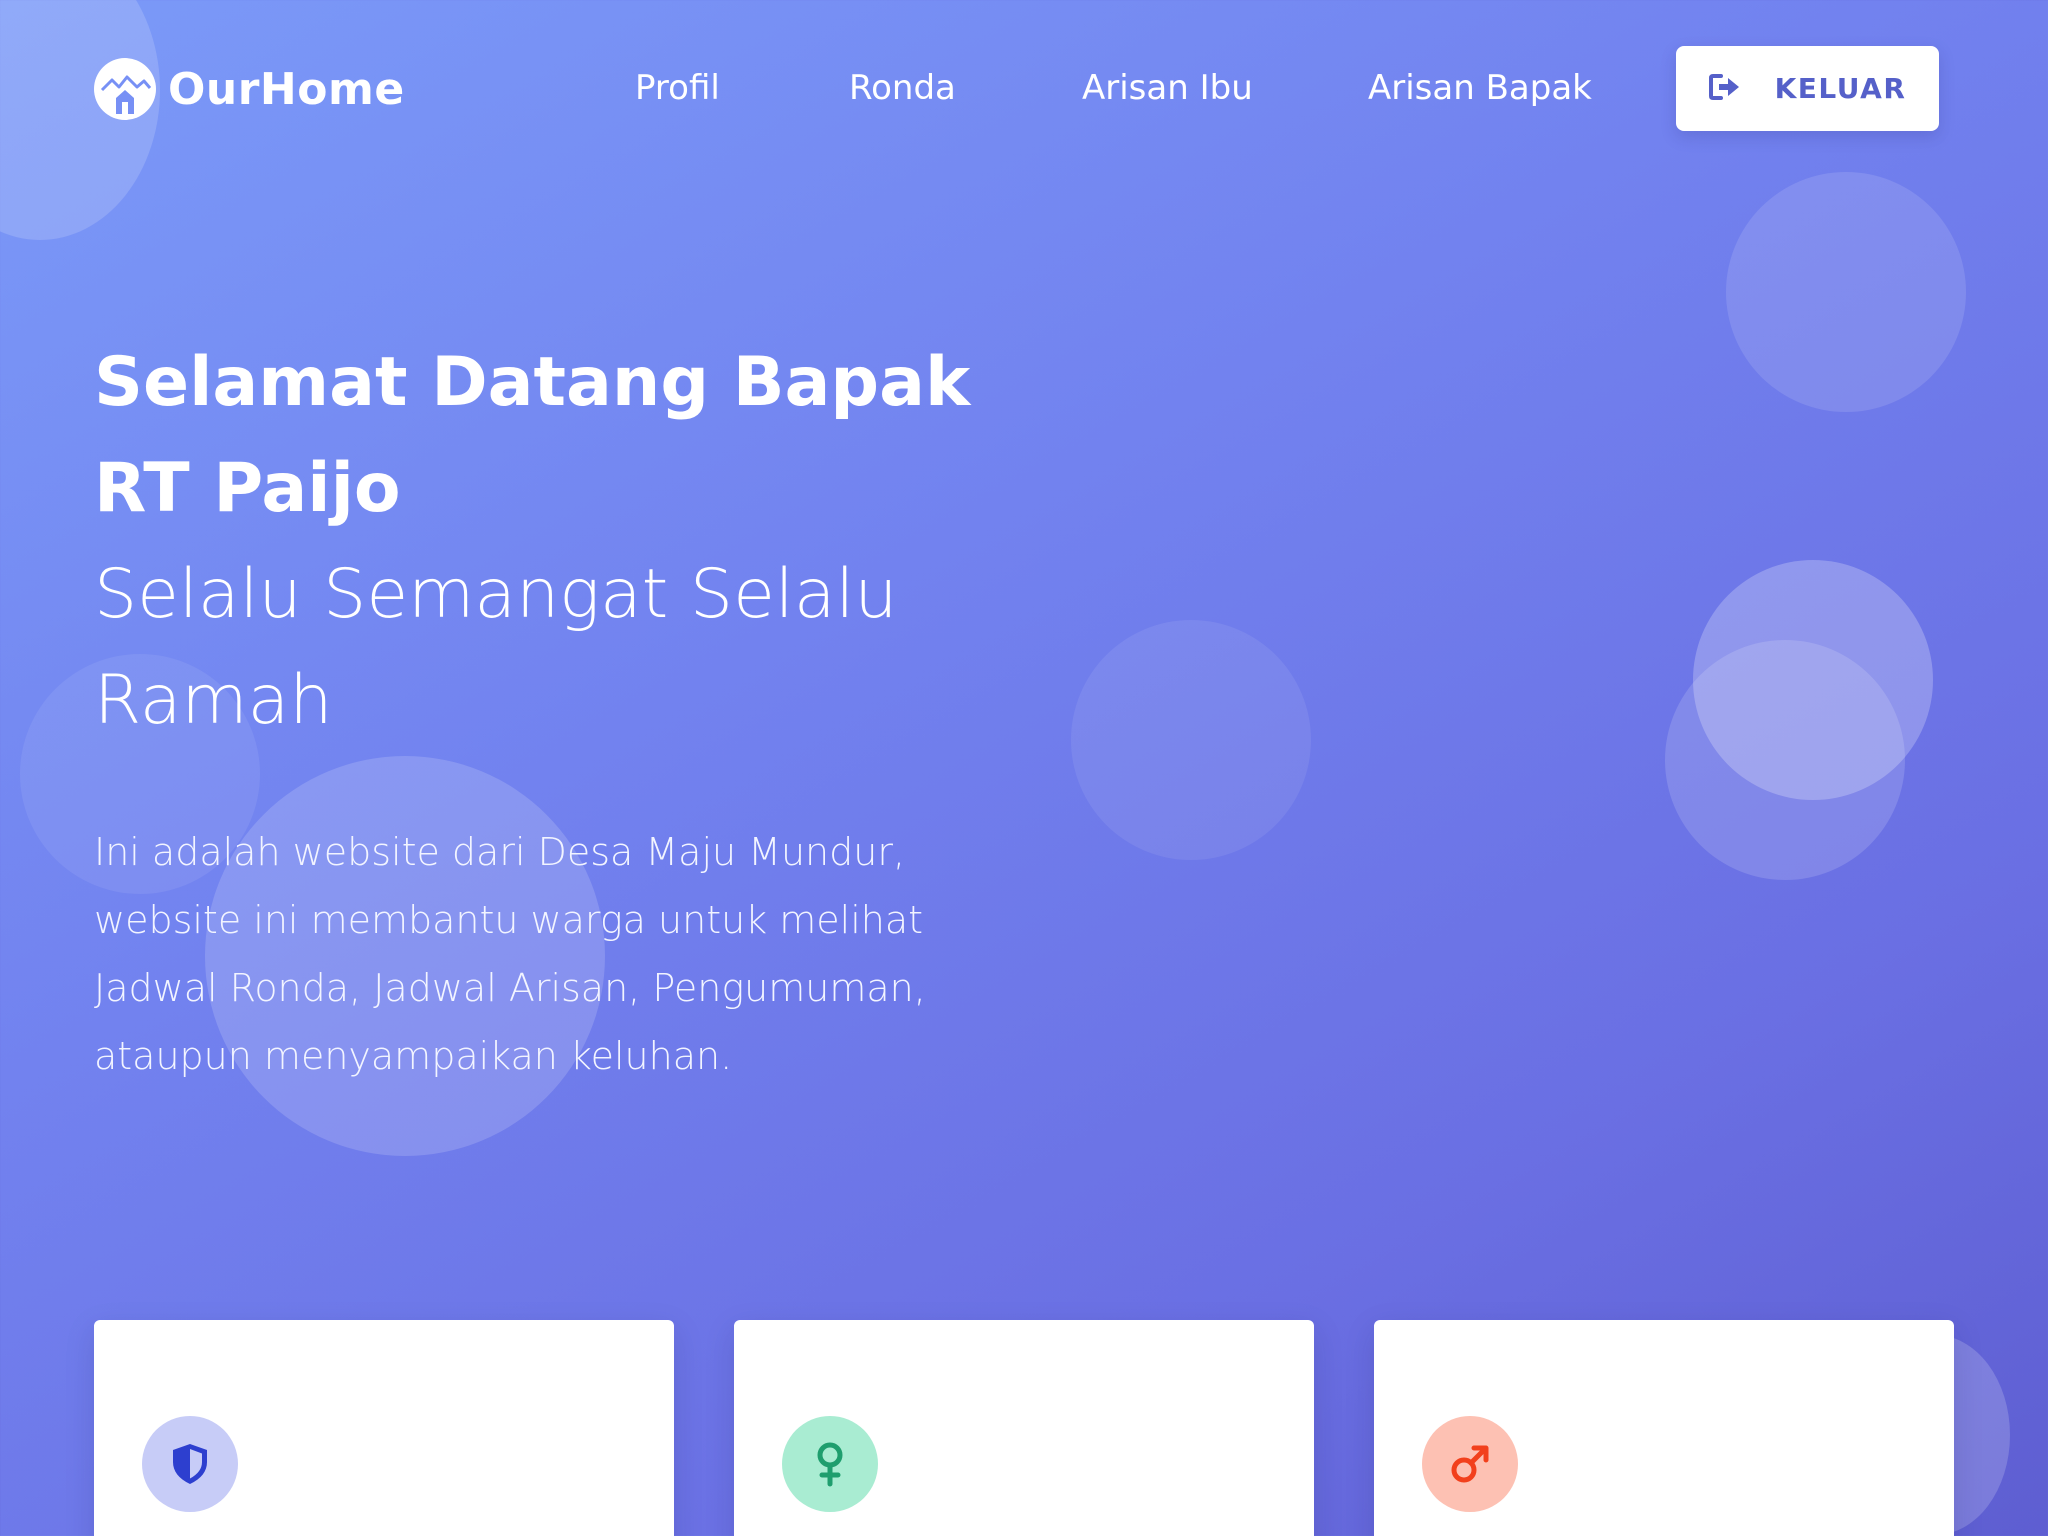  I want to click on logout-label: KELUAR, so click(1840, 88).